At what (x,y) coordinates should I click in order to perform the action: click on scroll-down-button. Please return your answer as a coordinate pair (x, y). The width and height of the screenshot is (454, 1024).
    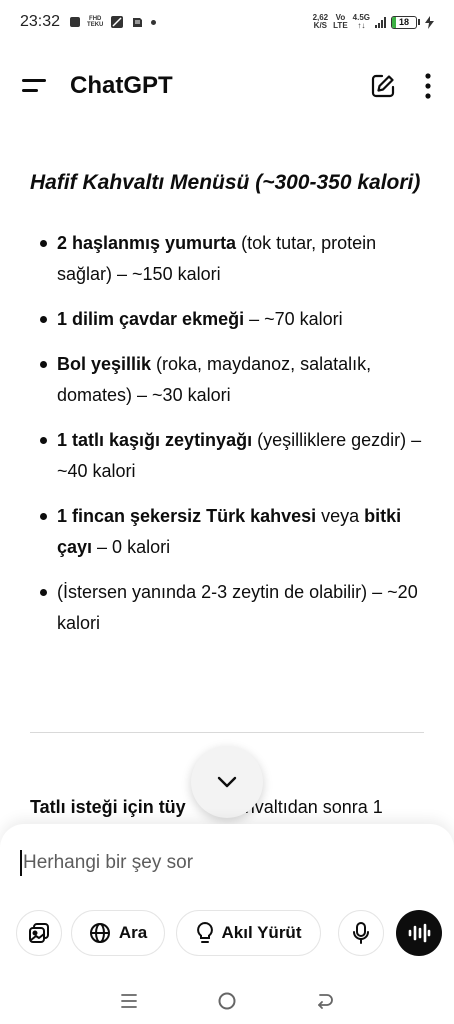
    Looking at the image, I should click on (227, 782).